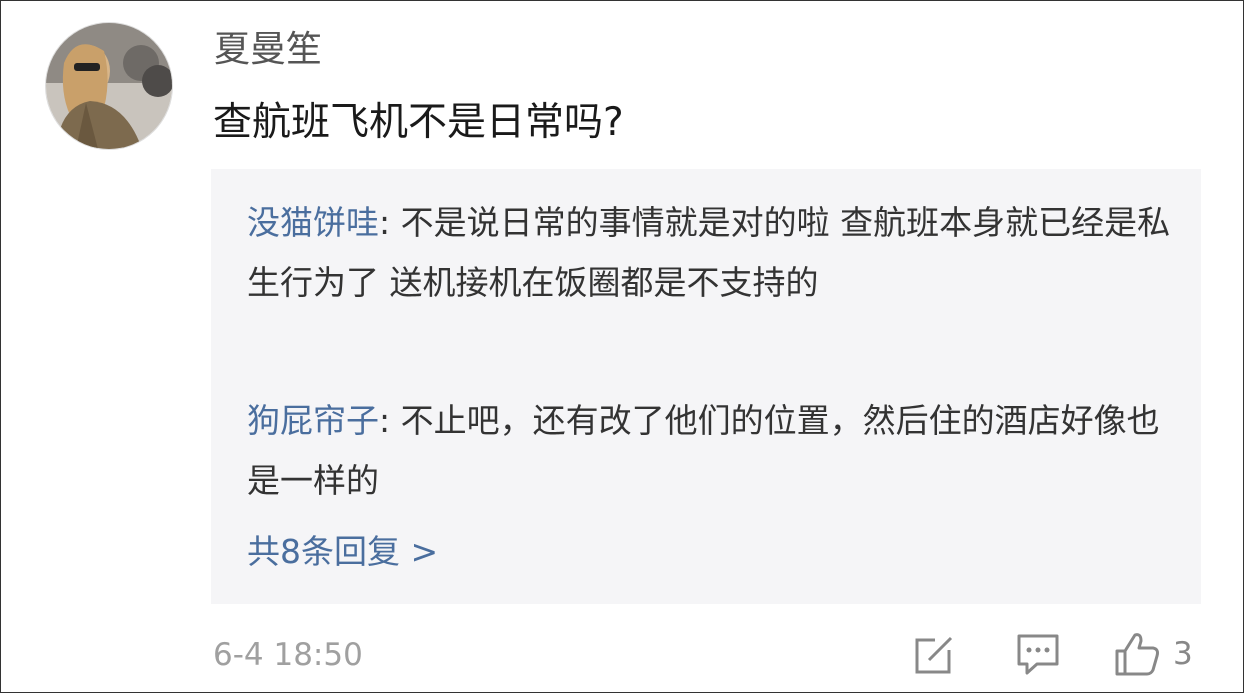 The width and height of the screenshot is (1244, 693). I want to click on avatar, so click(109, 86).